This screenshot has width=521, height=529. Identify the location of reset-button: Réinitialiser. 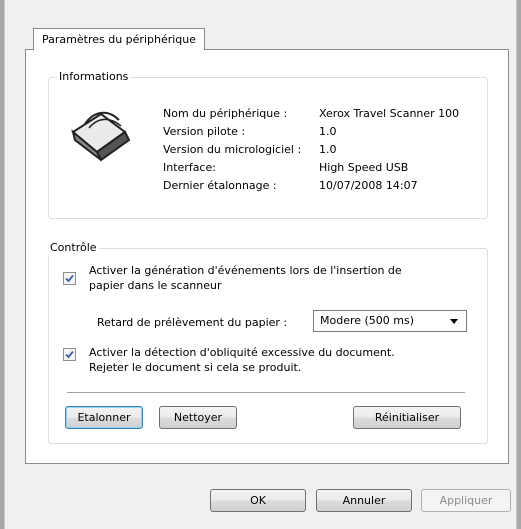
(407, 417).